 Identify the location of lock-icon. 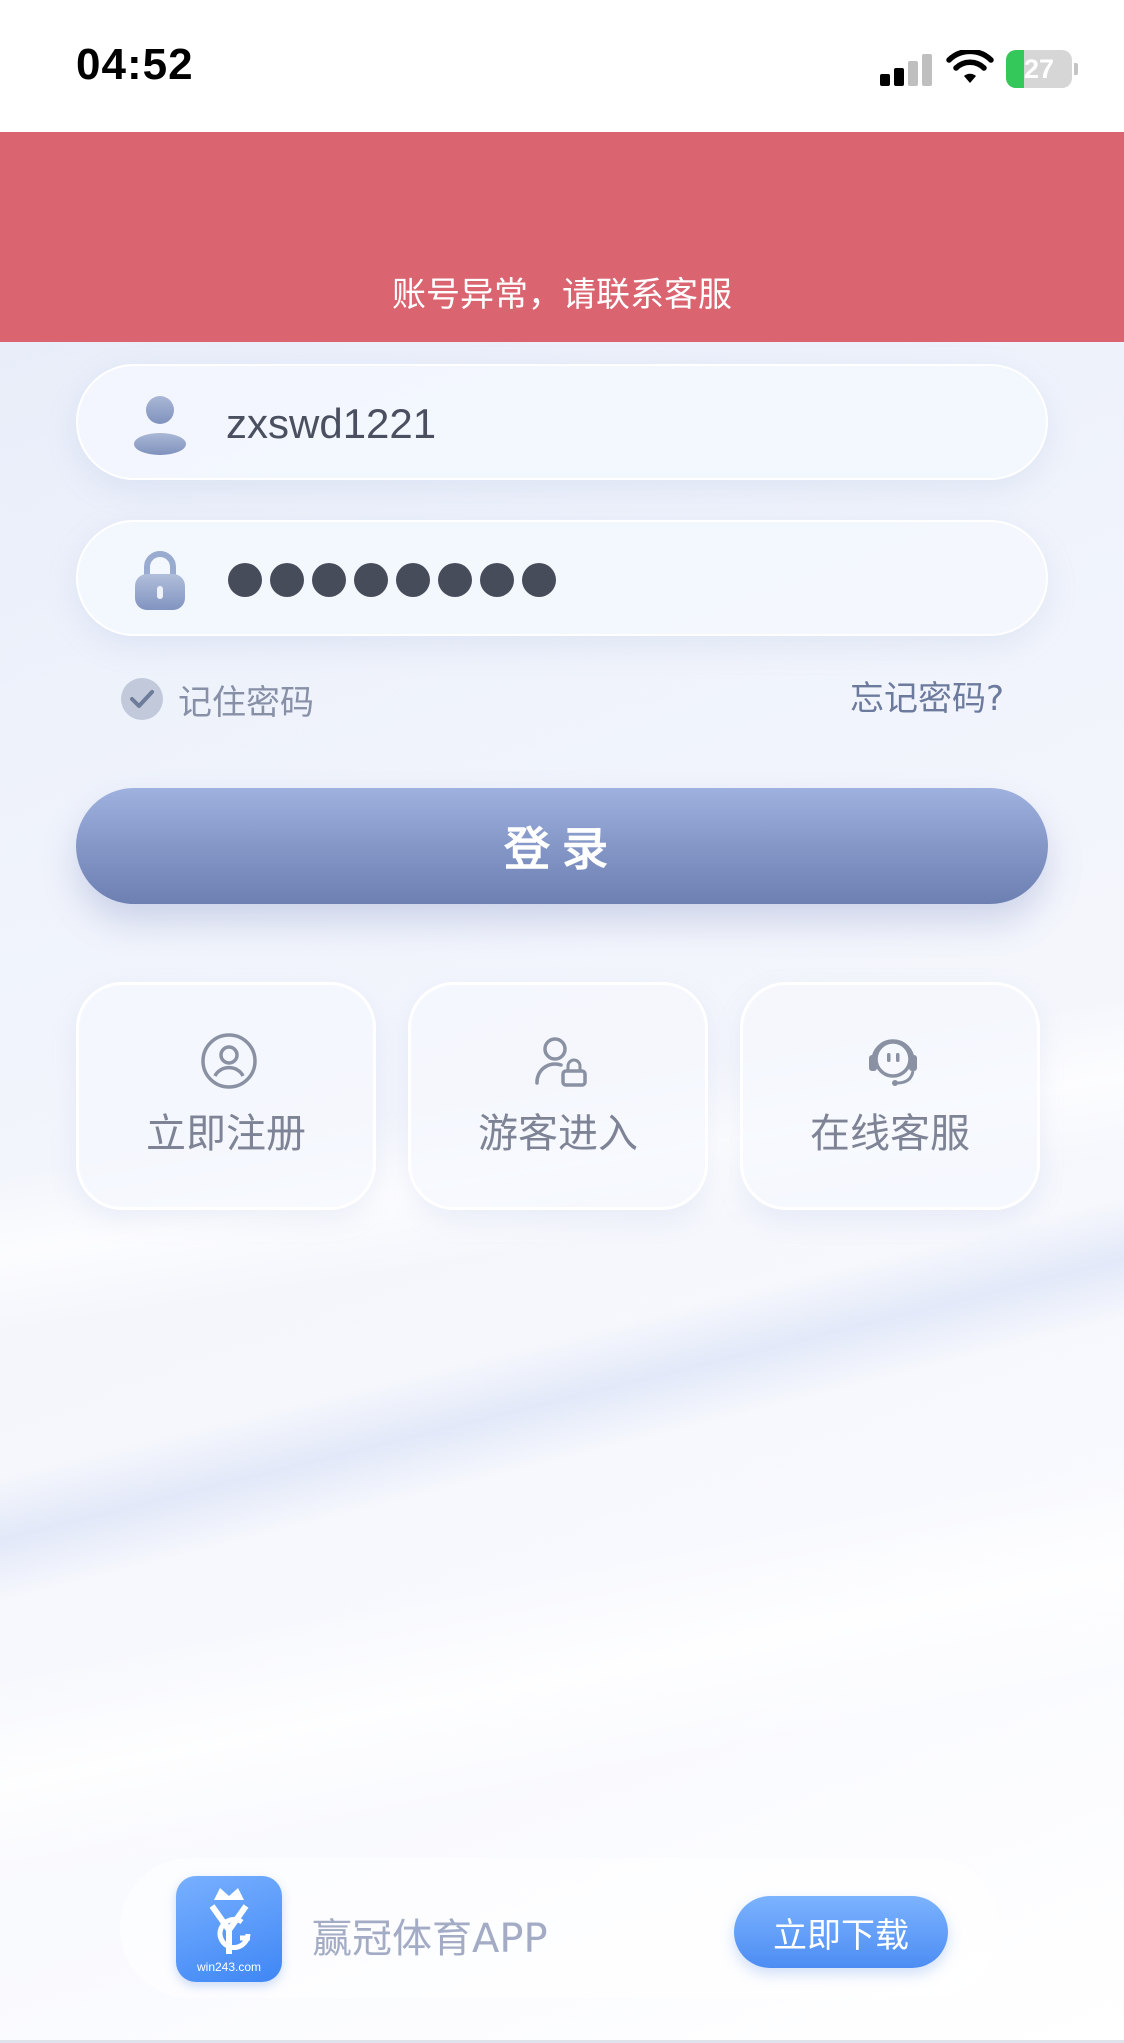
(160, 580).